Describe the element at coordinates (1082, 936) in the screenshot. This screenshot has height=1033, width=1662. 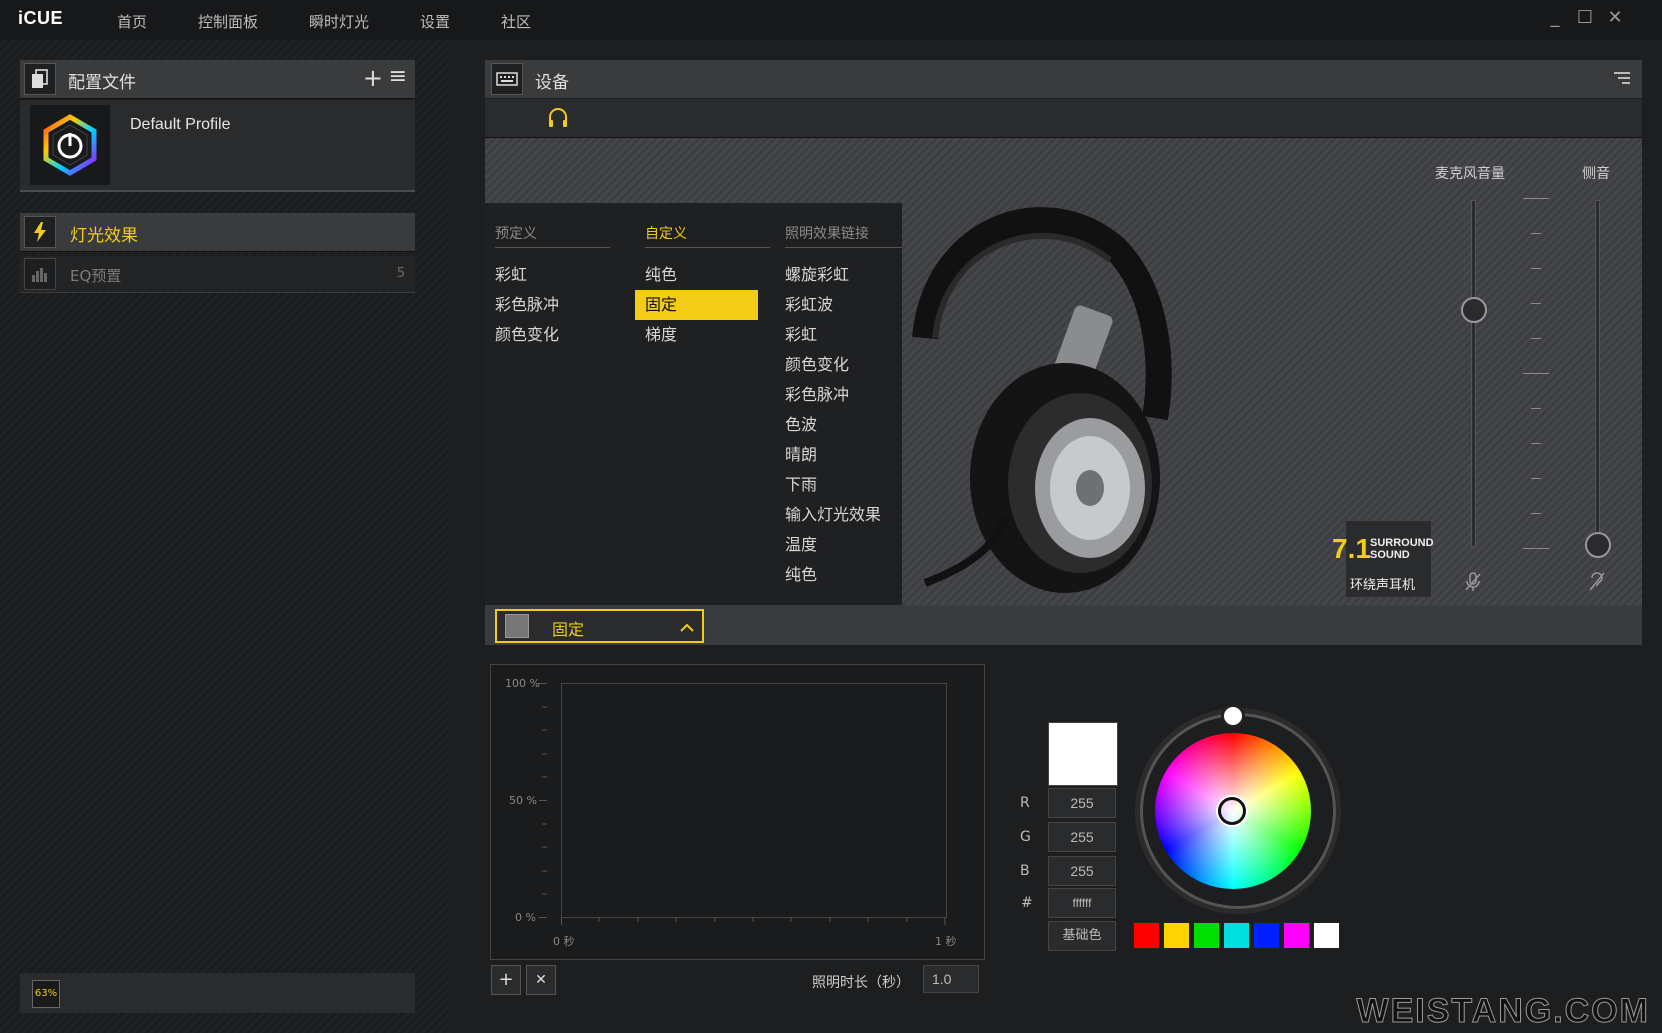
I see `base-color-button: 基础色` at that location.